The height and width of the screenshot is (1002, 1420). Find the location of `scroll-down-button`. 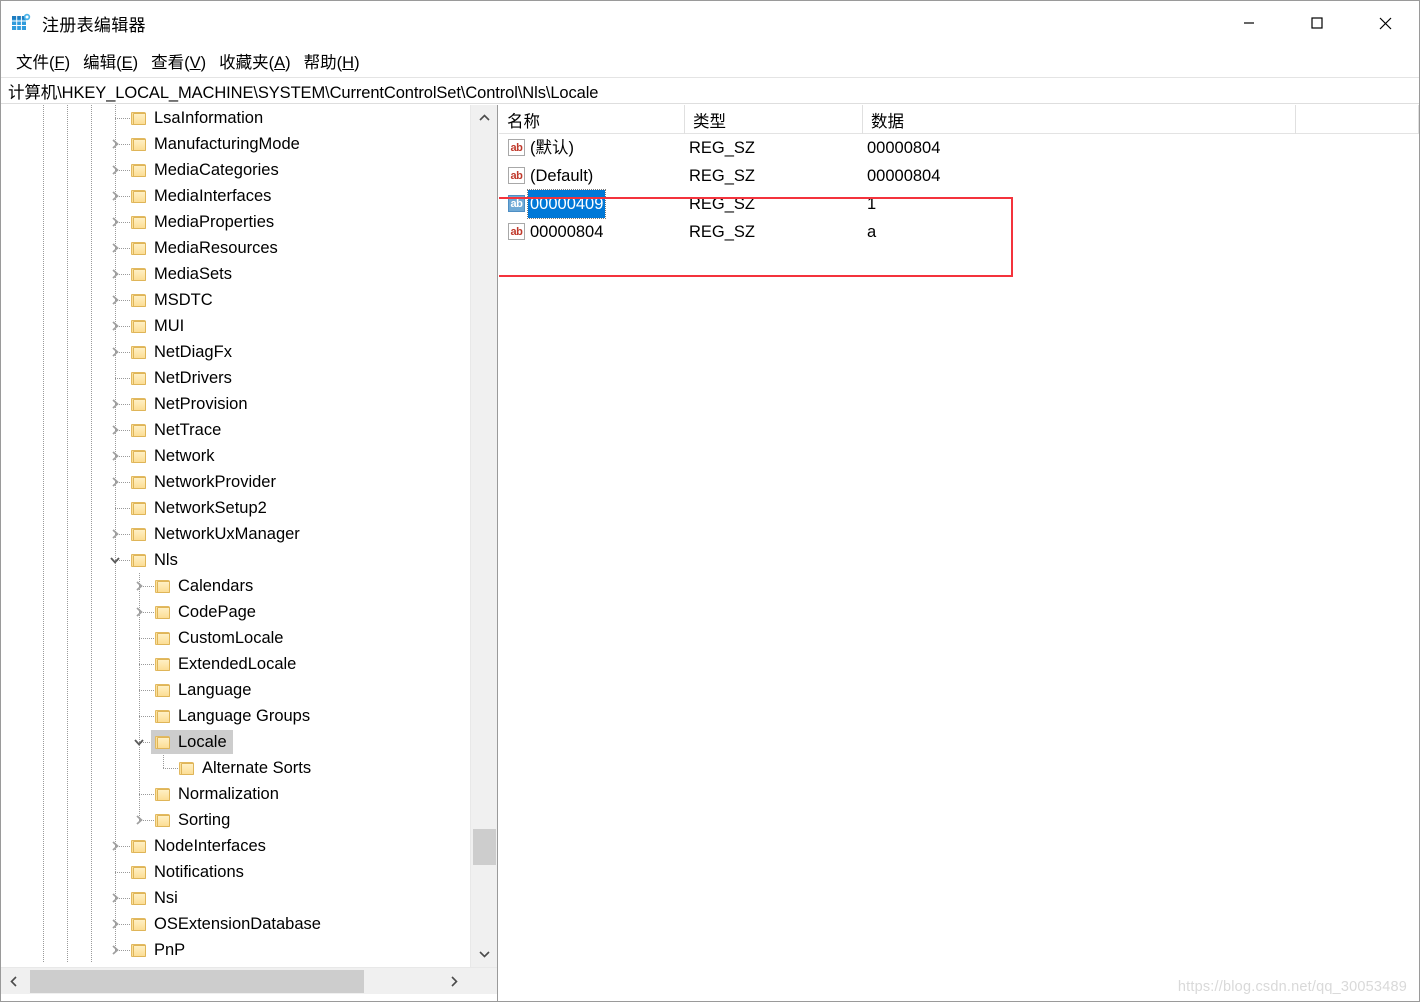

scroll-down-button is located at coordinates (484, 954).